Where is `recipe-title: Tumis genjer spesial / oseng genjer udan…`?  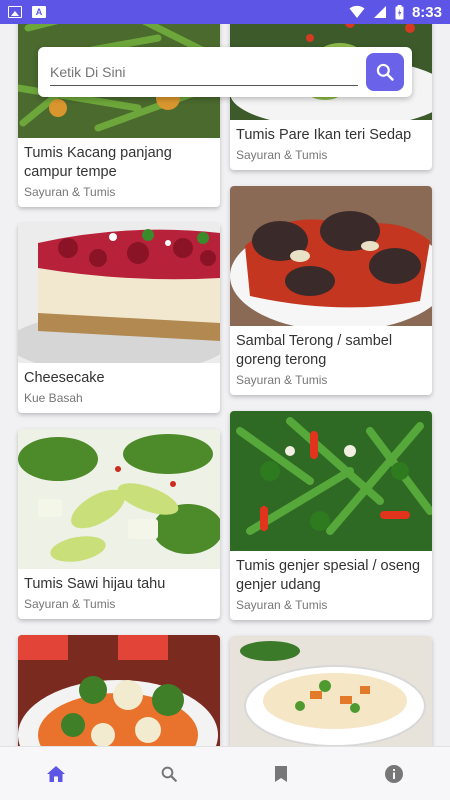 recipe-title: Tumis genjer spesial / oseng genjer udan… is located at coordinates (328, 575).